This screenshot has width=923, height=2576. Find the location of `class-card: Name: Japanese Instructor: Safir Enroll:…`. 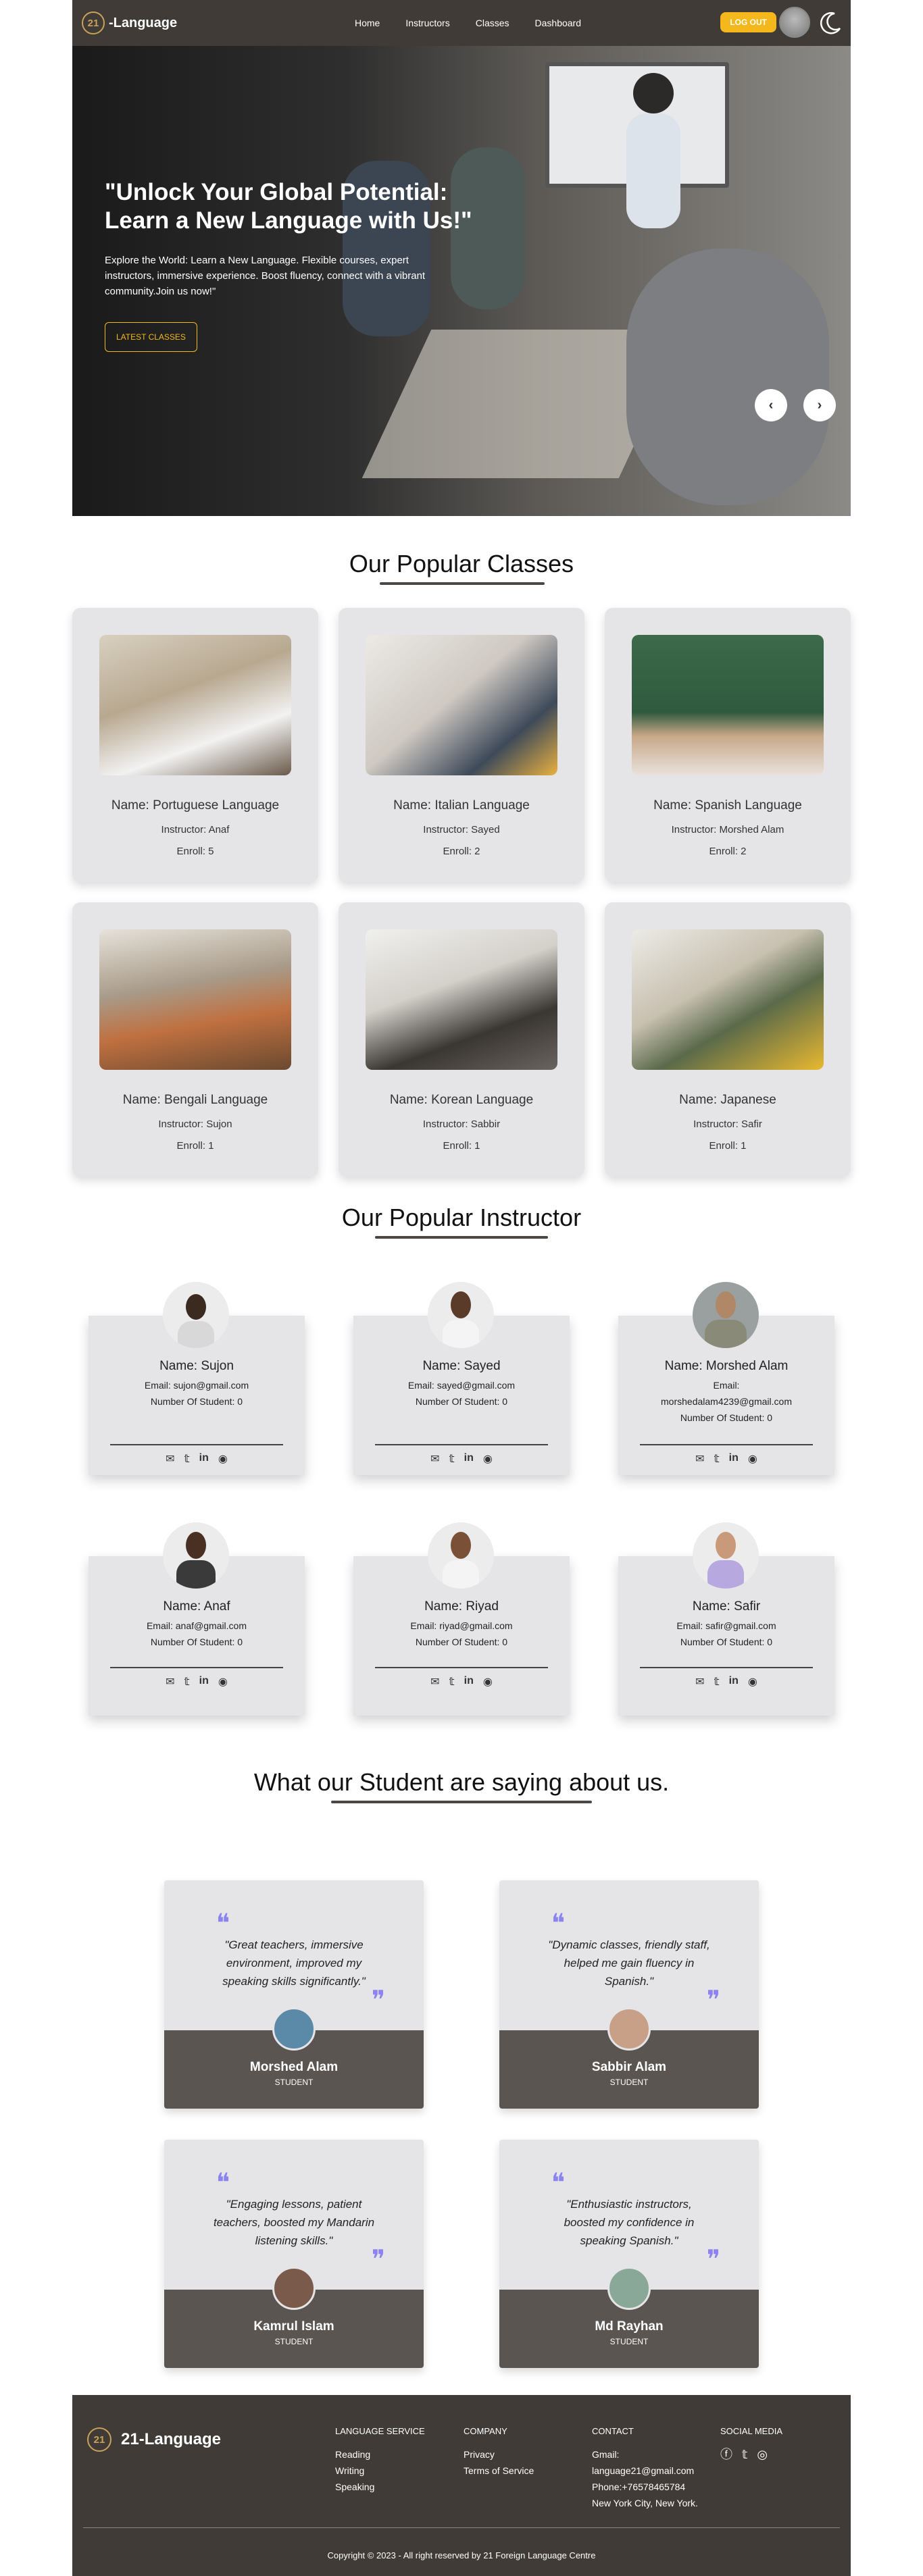

class-card: Name: Japanese Instructor: Safir Enroll:… is located at coordinates (728, 1039).